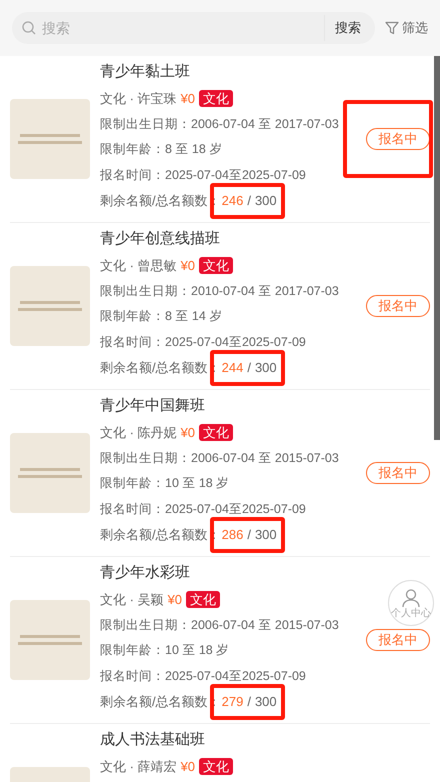 The height and width of the screenshot is (782, 440). What do you see at coordinates (138, 433) in the screenshot?
I see `category-teacher: 文化 · 陈丹妮` at bounding box center [138, 433].